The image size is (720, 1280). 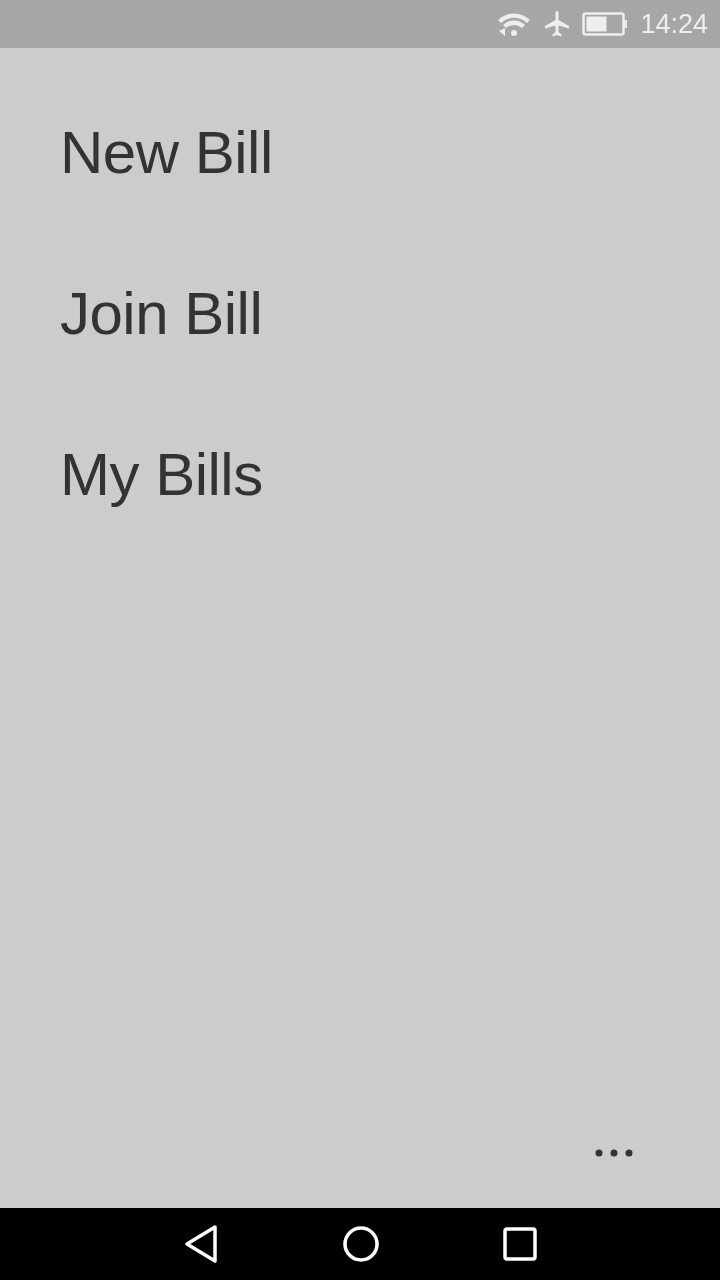 What do you see at coordinates (166, 152) in the screenshot?
I see `menu-item: New Bill` at bounding box center [166, 152].